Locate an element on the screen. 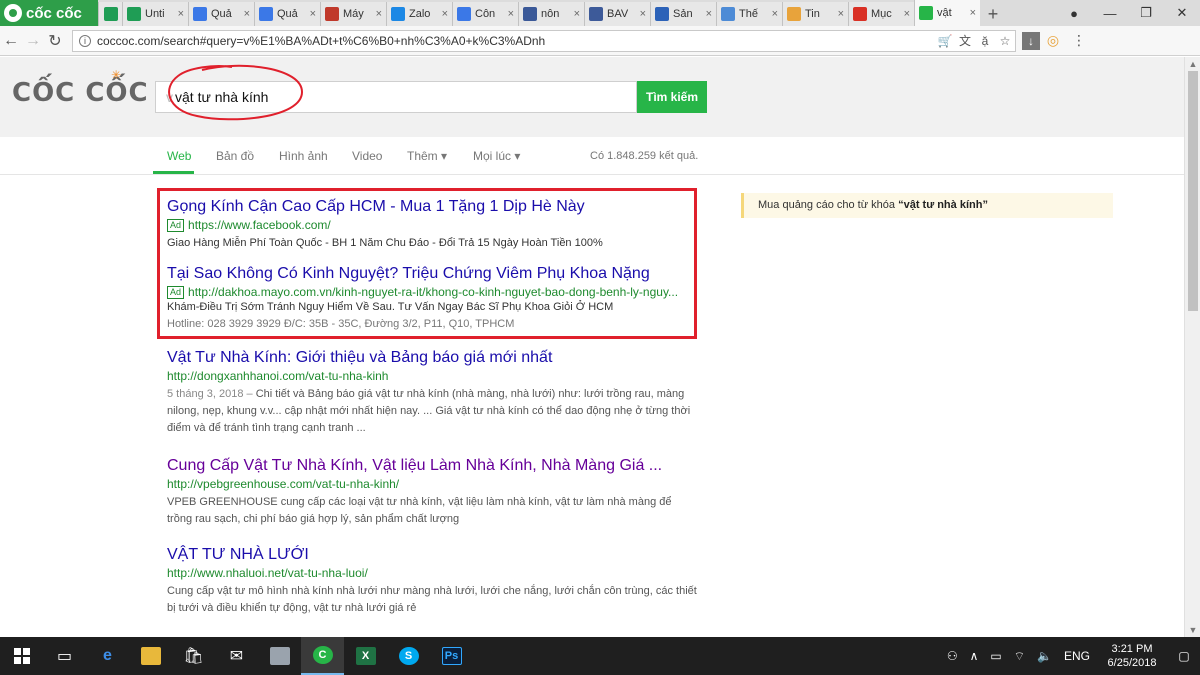  tab-label: Quả is located at coordinates (287, 14).